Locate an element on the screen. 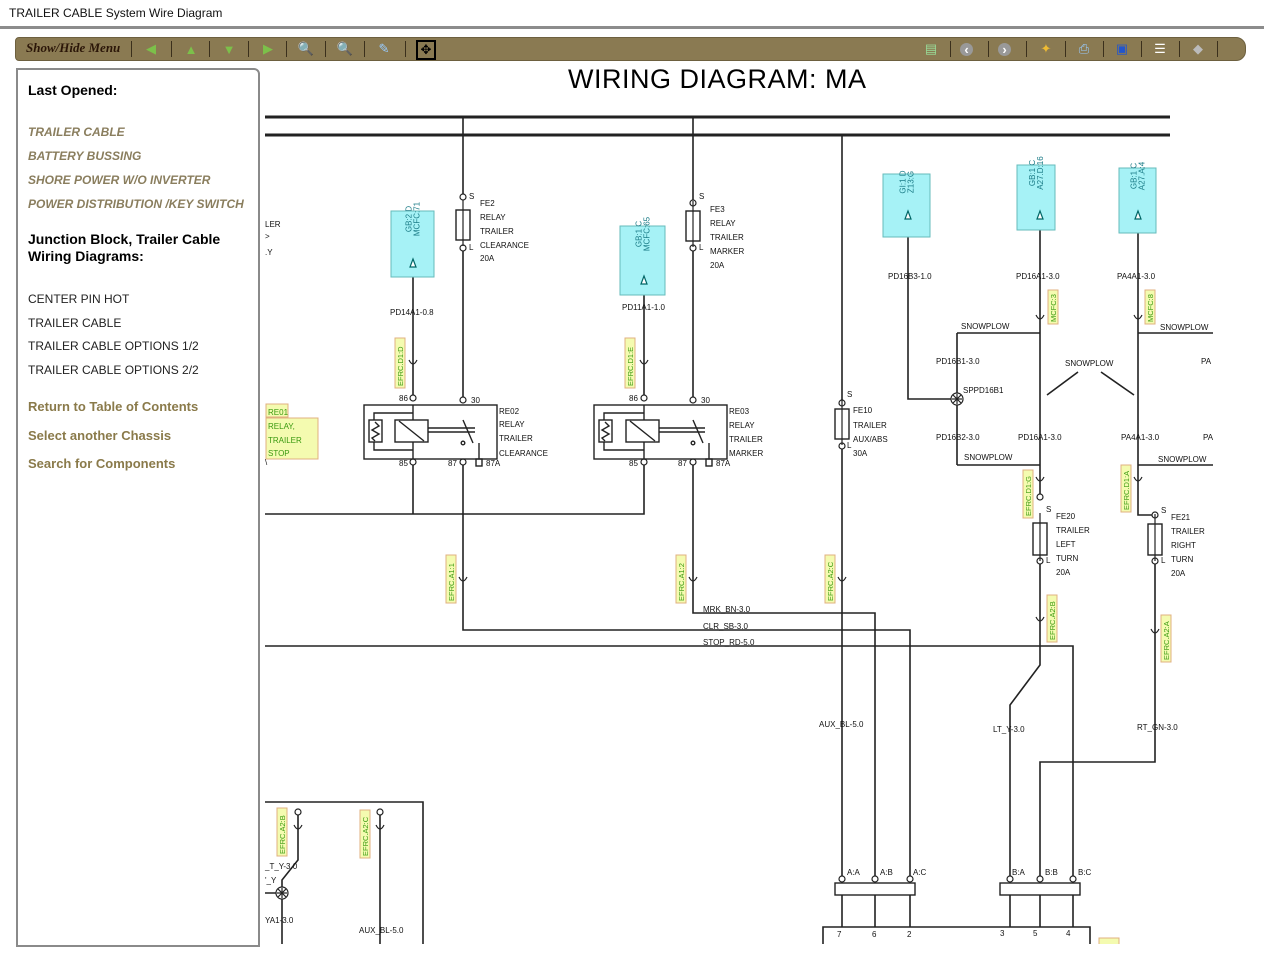 This screenshot has width=1264, height=962. diagram-label: L is located at coordinates (471, 247).